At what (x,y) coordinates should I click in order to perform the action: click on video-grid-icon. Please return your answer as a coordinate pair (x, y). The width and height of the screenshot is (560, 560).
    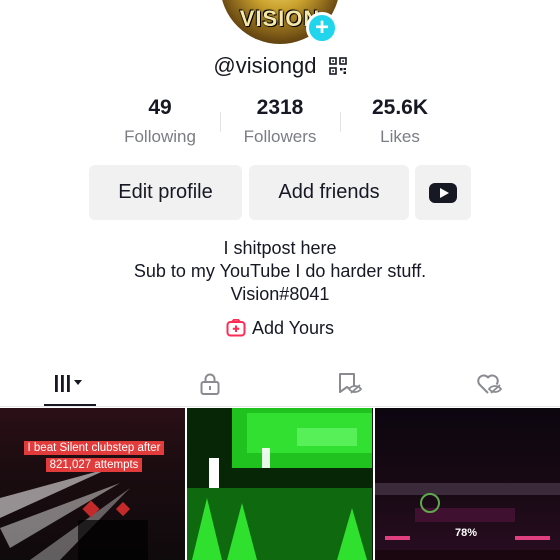
    Looking at the image, I should click on (68, 383).